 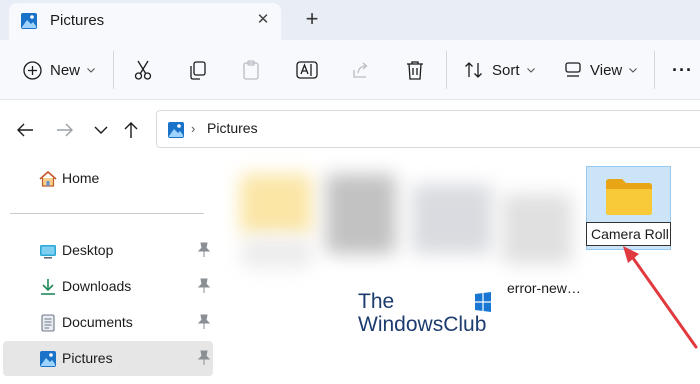 I want to click on watermark-line2: WindowsClub, so click(x=422, y=324).